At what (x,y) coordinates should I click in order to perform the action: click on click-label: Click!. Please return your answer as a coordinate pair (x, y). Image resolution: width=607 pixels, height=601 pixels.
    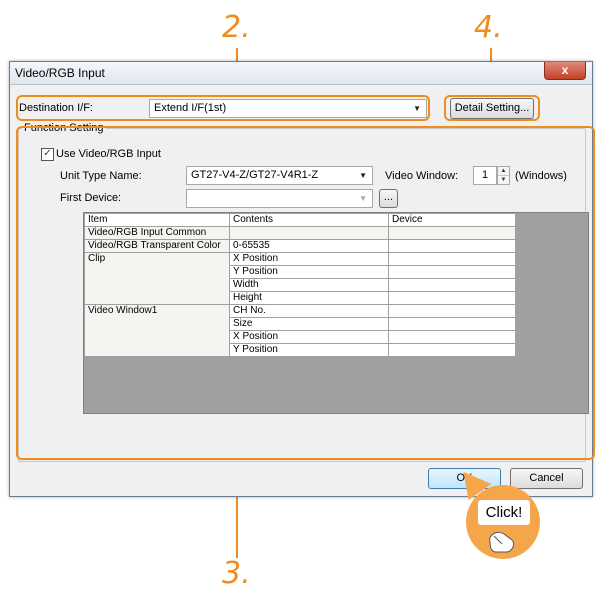
    Looking at the image, I should click on (504, 512).